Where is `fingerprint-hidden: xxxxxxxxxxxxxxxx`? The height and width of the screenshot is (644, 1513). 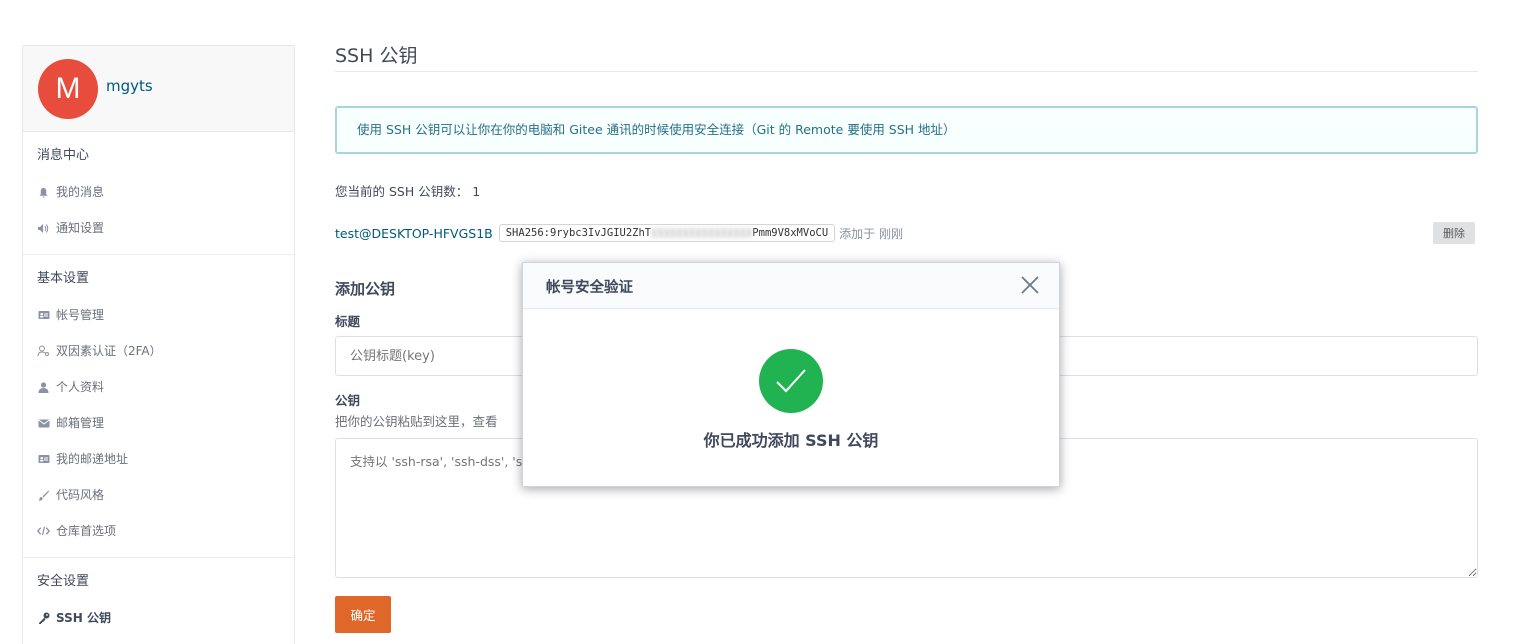 fingerprint-hidden: xxxxxxxxxxxxxxxx is located at coordinates (702, 233).